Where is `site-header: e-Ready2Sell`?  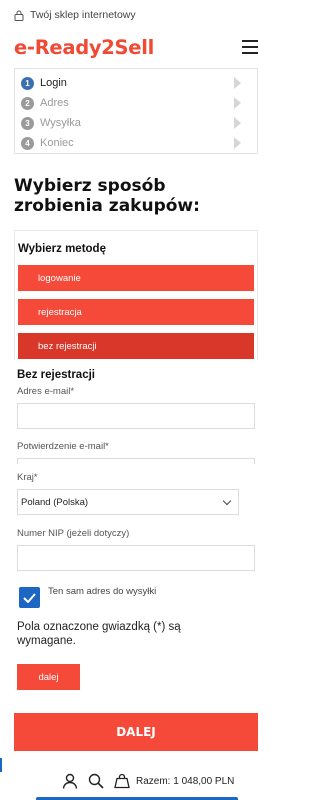
site-header: e-Ready2Sell is located at coordinates (136, 47).